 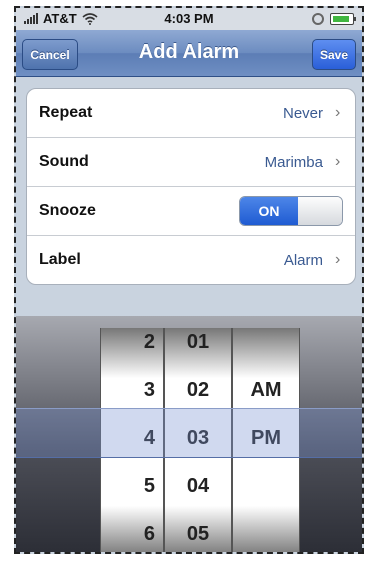 What do you see at coordinates (343, 19) in the screenshot?
I see `battery-icon` at bounding box center [343, 19].